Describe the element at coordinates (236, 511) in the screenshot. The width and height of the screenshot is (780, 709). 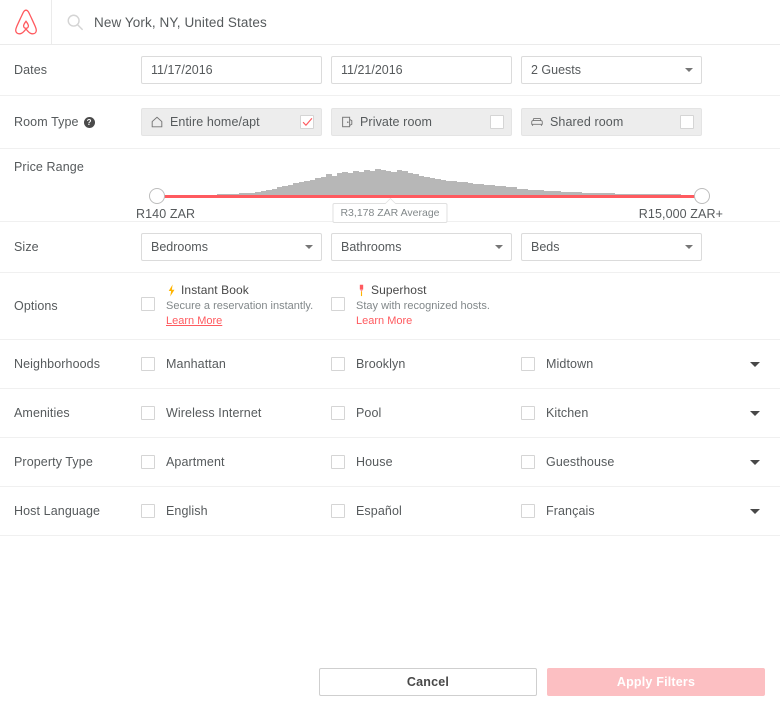
I see `checkbox-item: English` at that location.